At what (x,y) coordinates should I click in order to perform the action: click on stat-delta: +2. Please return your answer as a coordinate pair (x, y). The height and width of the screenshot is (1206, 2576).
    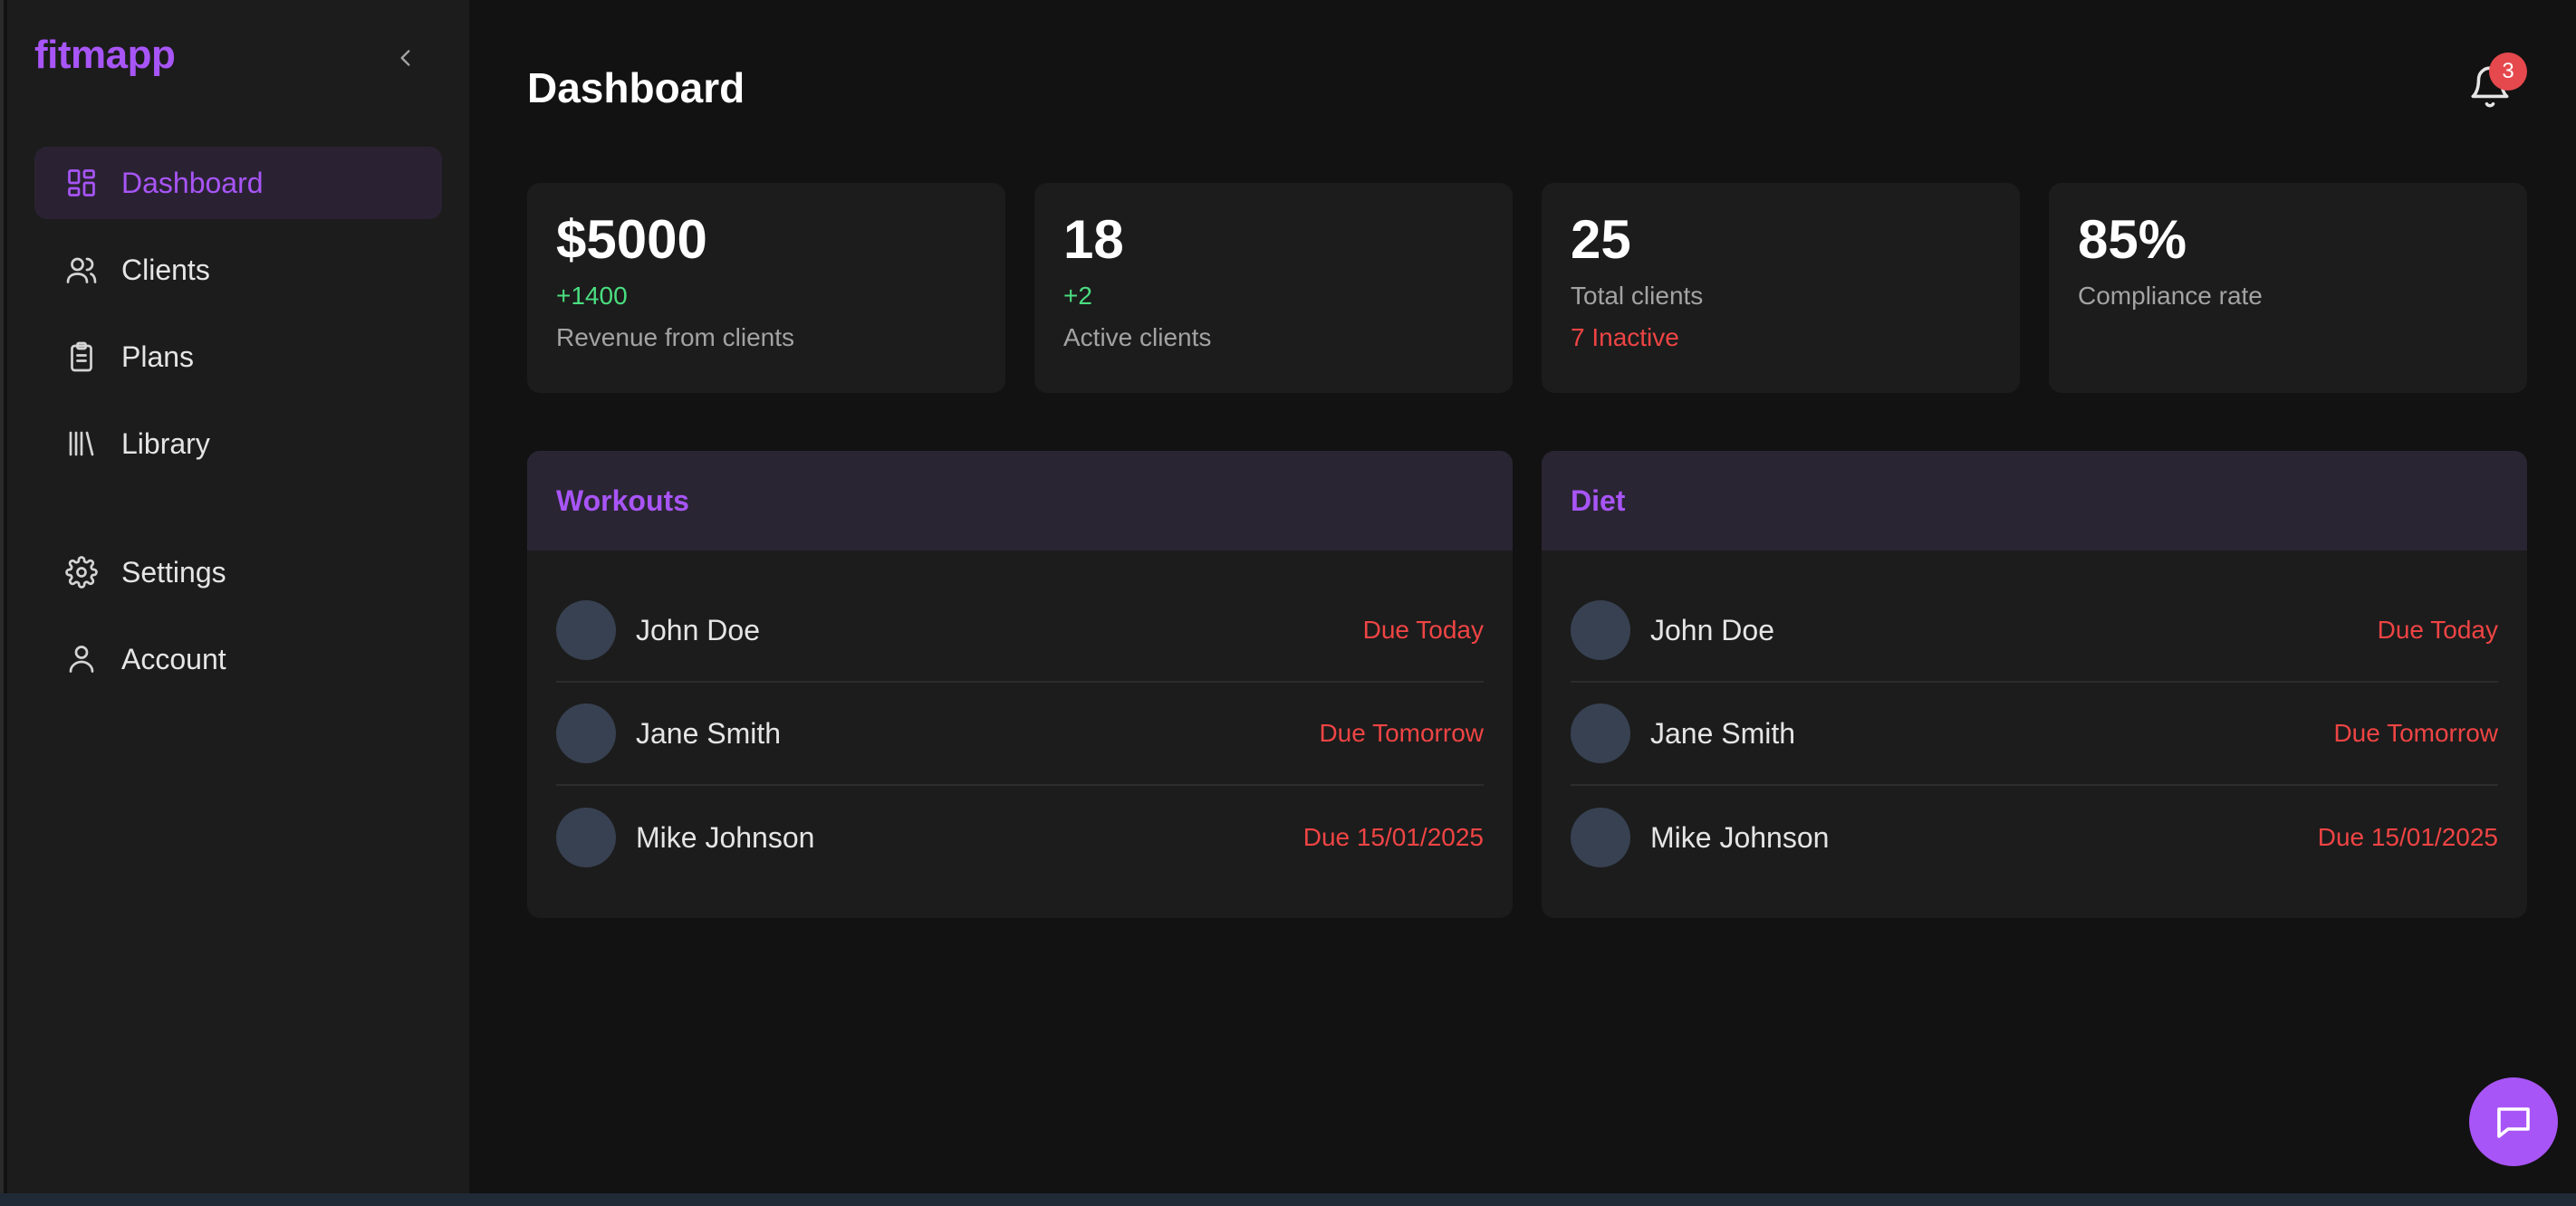
    Looking at the image, I should click on (1077, 296).